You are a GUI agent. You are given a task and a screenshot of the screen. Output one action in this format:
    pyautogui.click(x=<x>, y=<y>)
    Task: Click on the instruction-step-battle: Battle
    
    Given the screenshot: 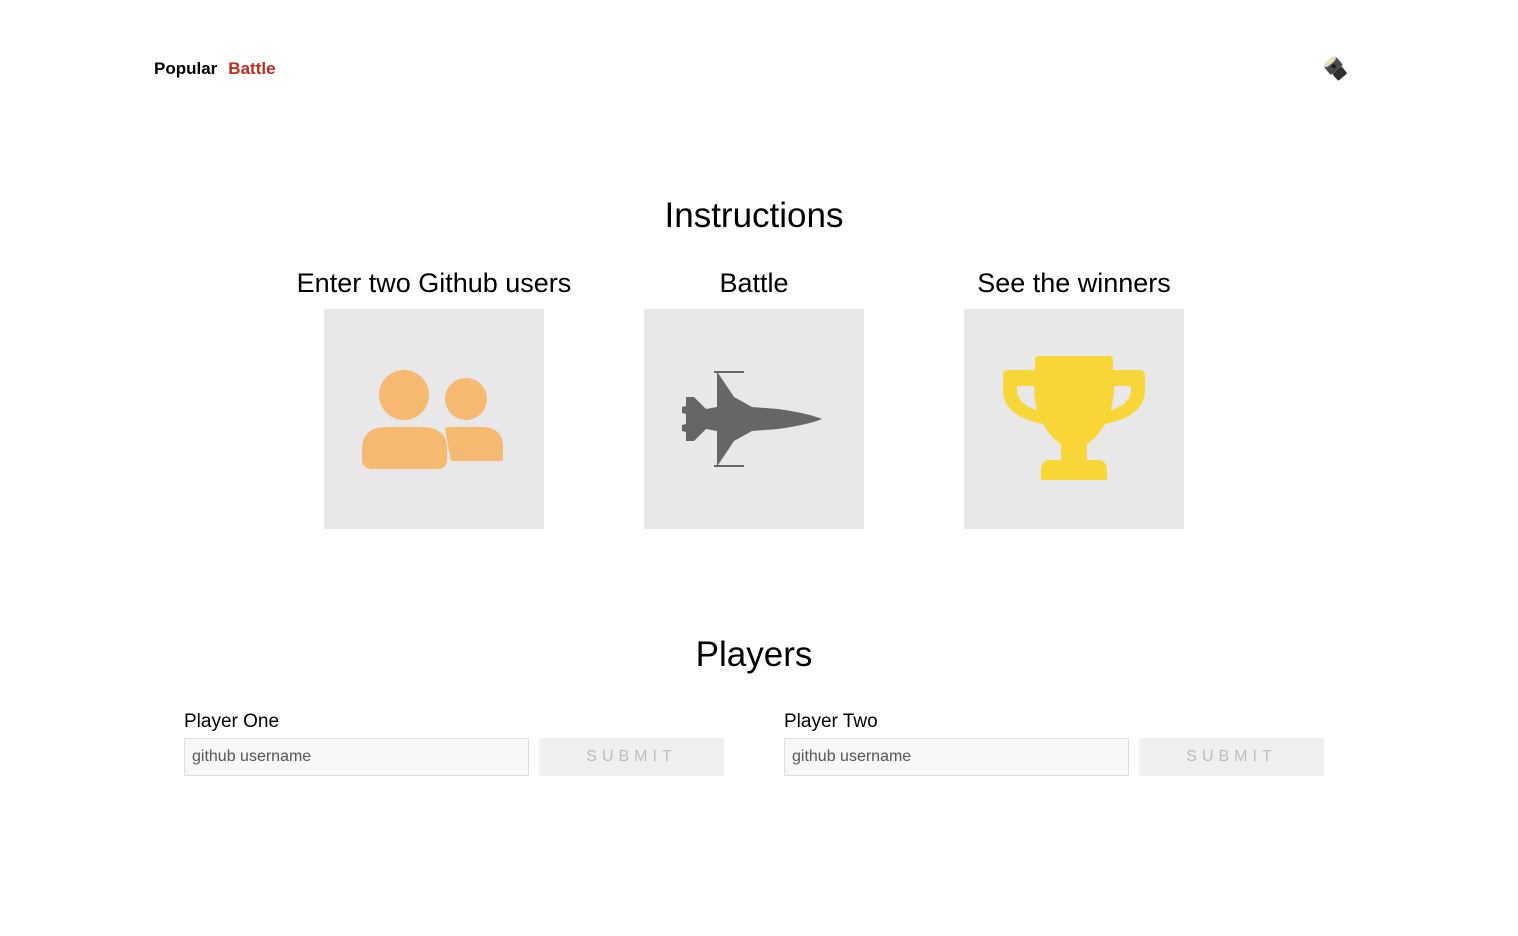 What is the action you would take?
    pyautogui.click(x=754, y=397)
    